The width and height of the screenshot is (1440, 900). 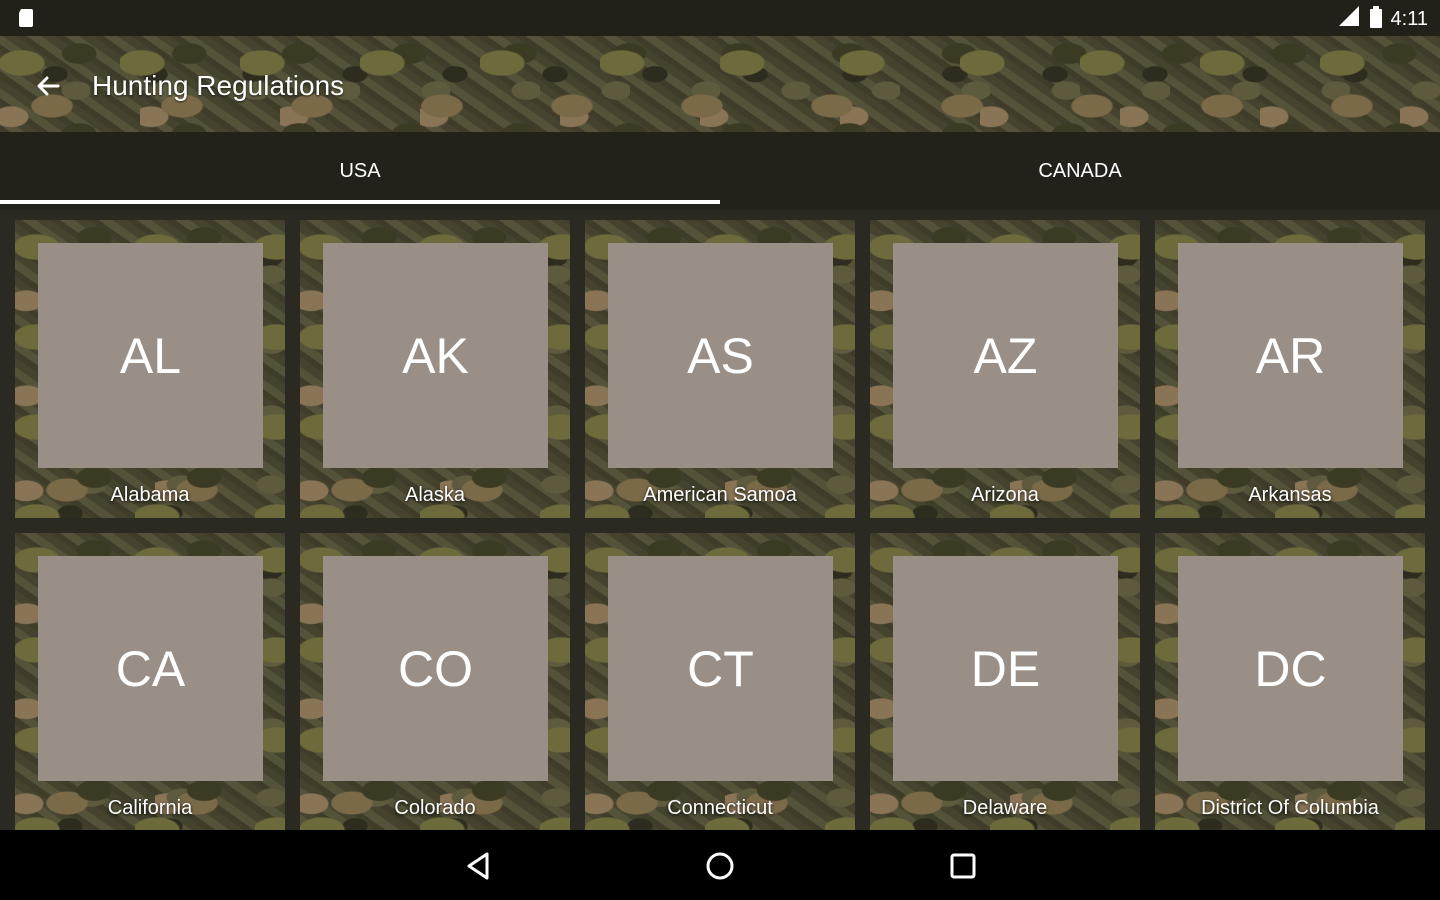 I want to click on status-bar: 4:11, so click(x=720, y=18).